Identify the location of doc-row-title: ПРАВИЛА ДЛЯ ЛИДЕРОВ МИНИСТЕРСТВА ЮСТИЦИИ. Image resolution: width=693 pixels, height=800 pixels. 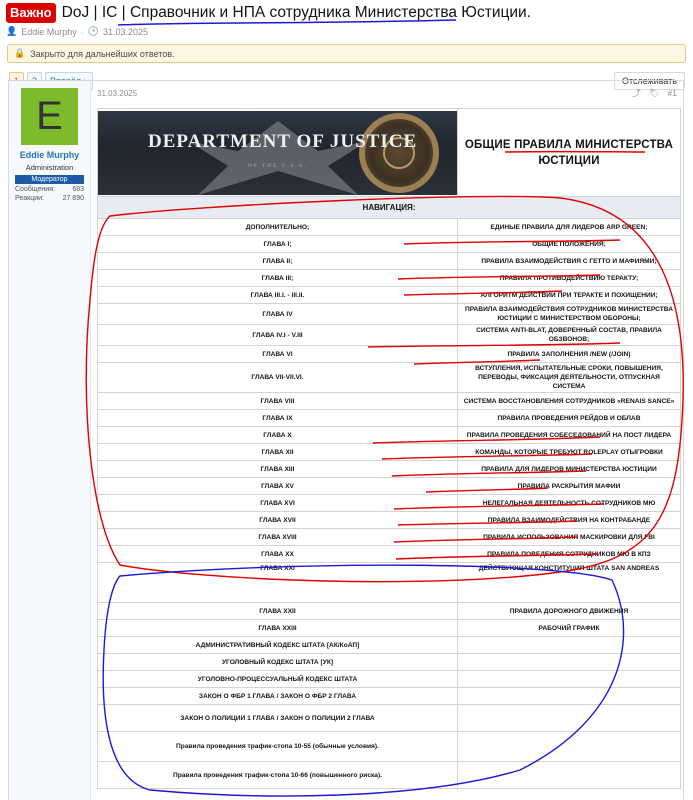
(569, 469).